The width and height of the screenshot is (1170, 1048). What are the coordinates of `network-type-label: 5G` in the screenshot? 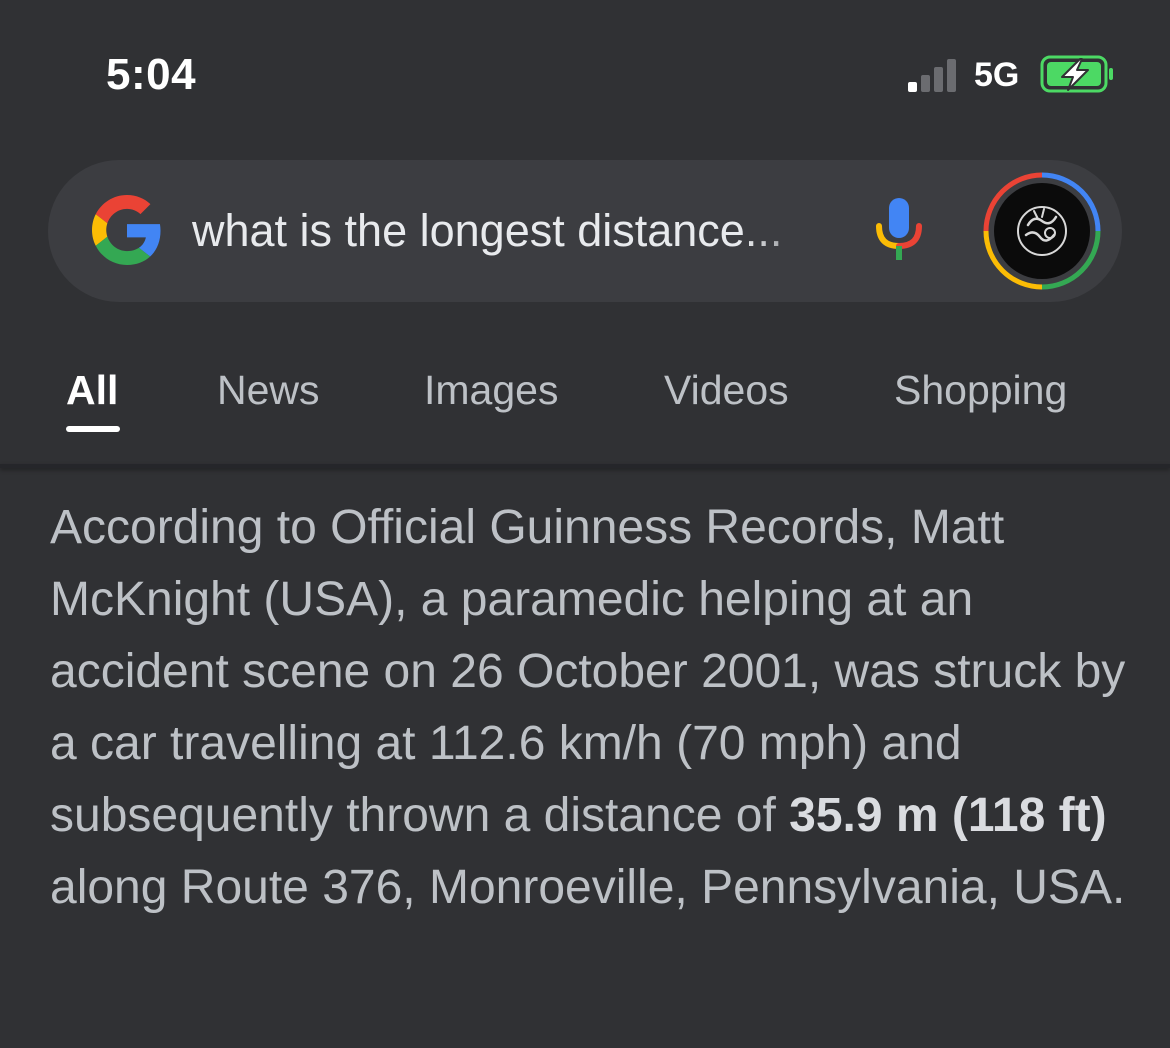 It's located at (997, 75).